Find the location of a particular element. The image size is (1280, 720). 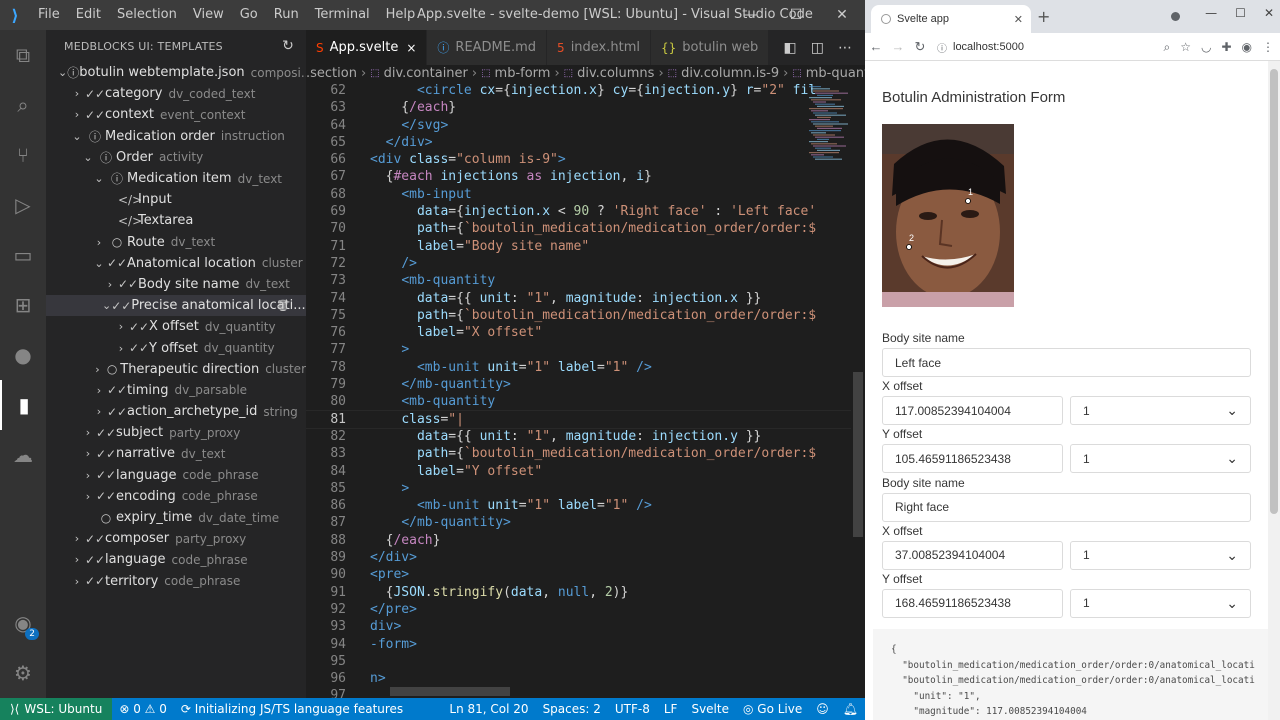

menu-item-edit: Edit is located at coordinates (88, 15).